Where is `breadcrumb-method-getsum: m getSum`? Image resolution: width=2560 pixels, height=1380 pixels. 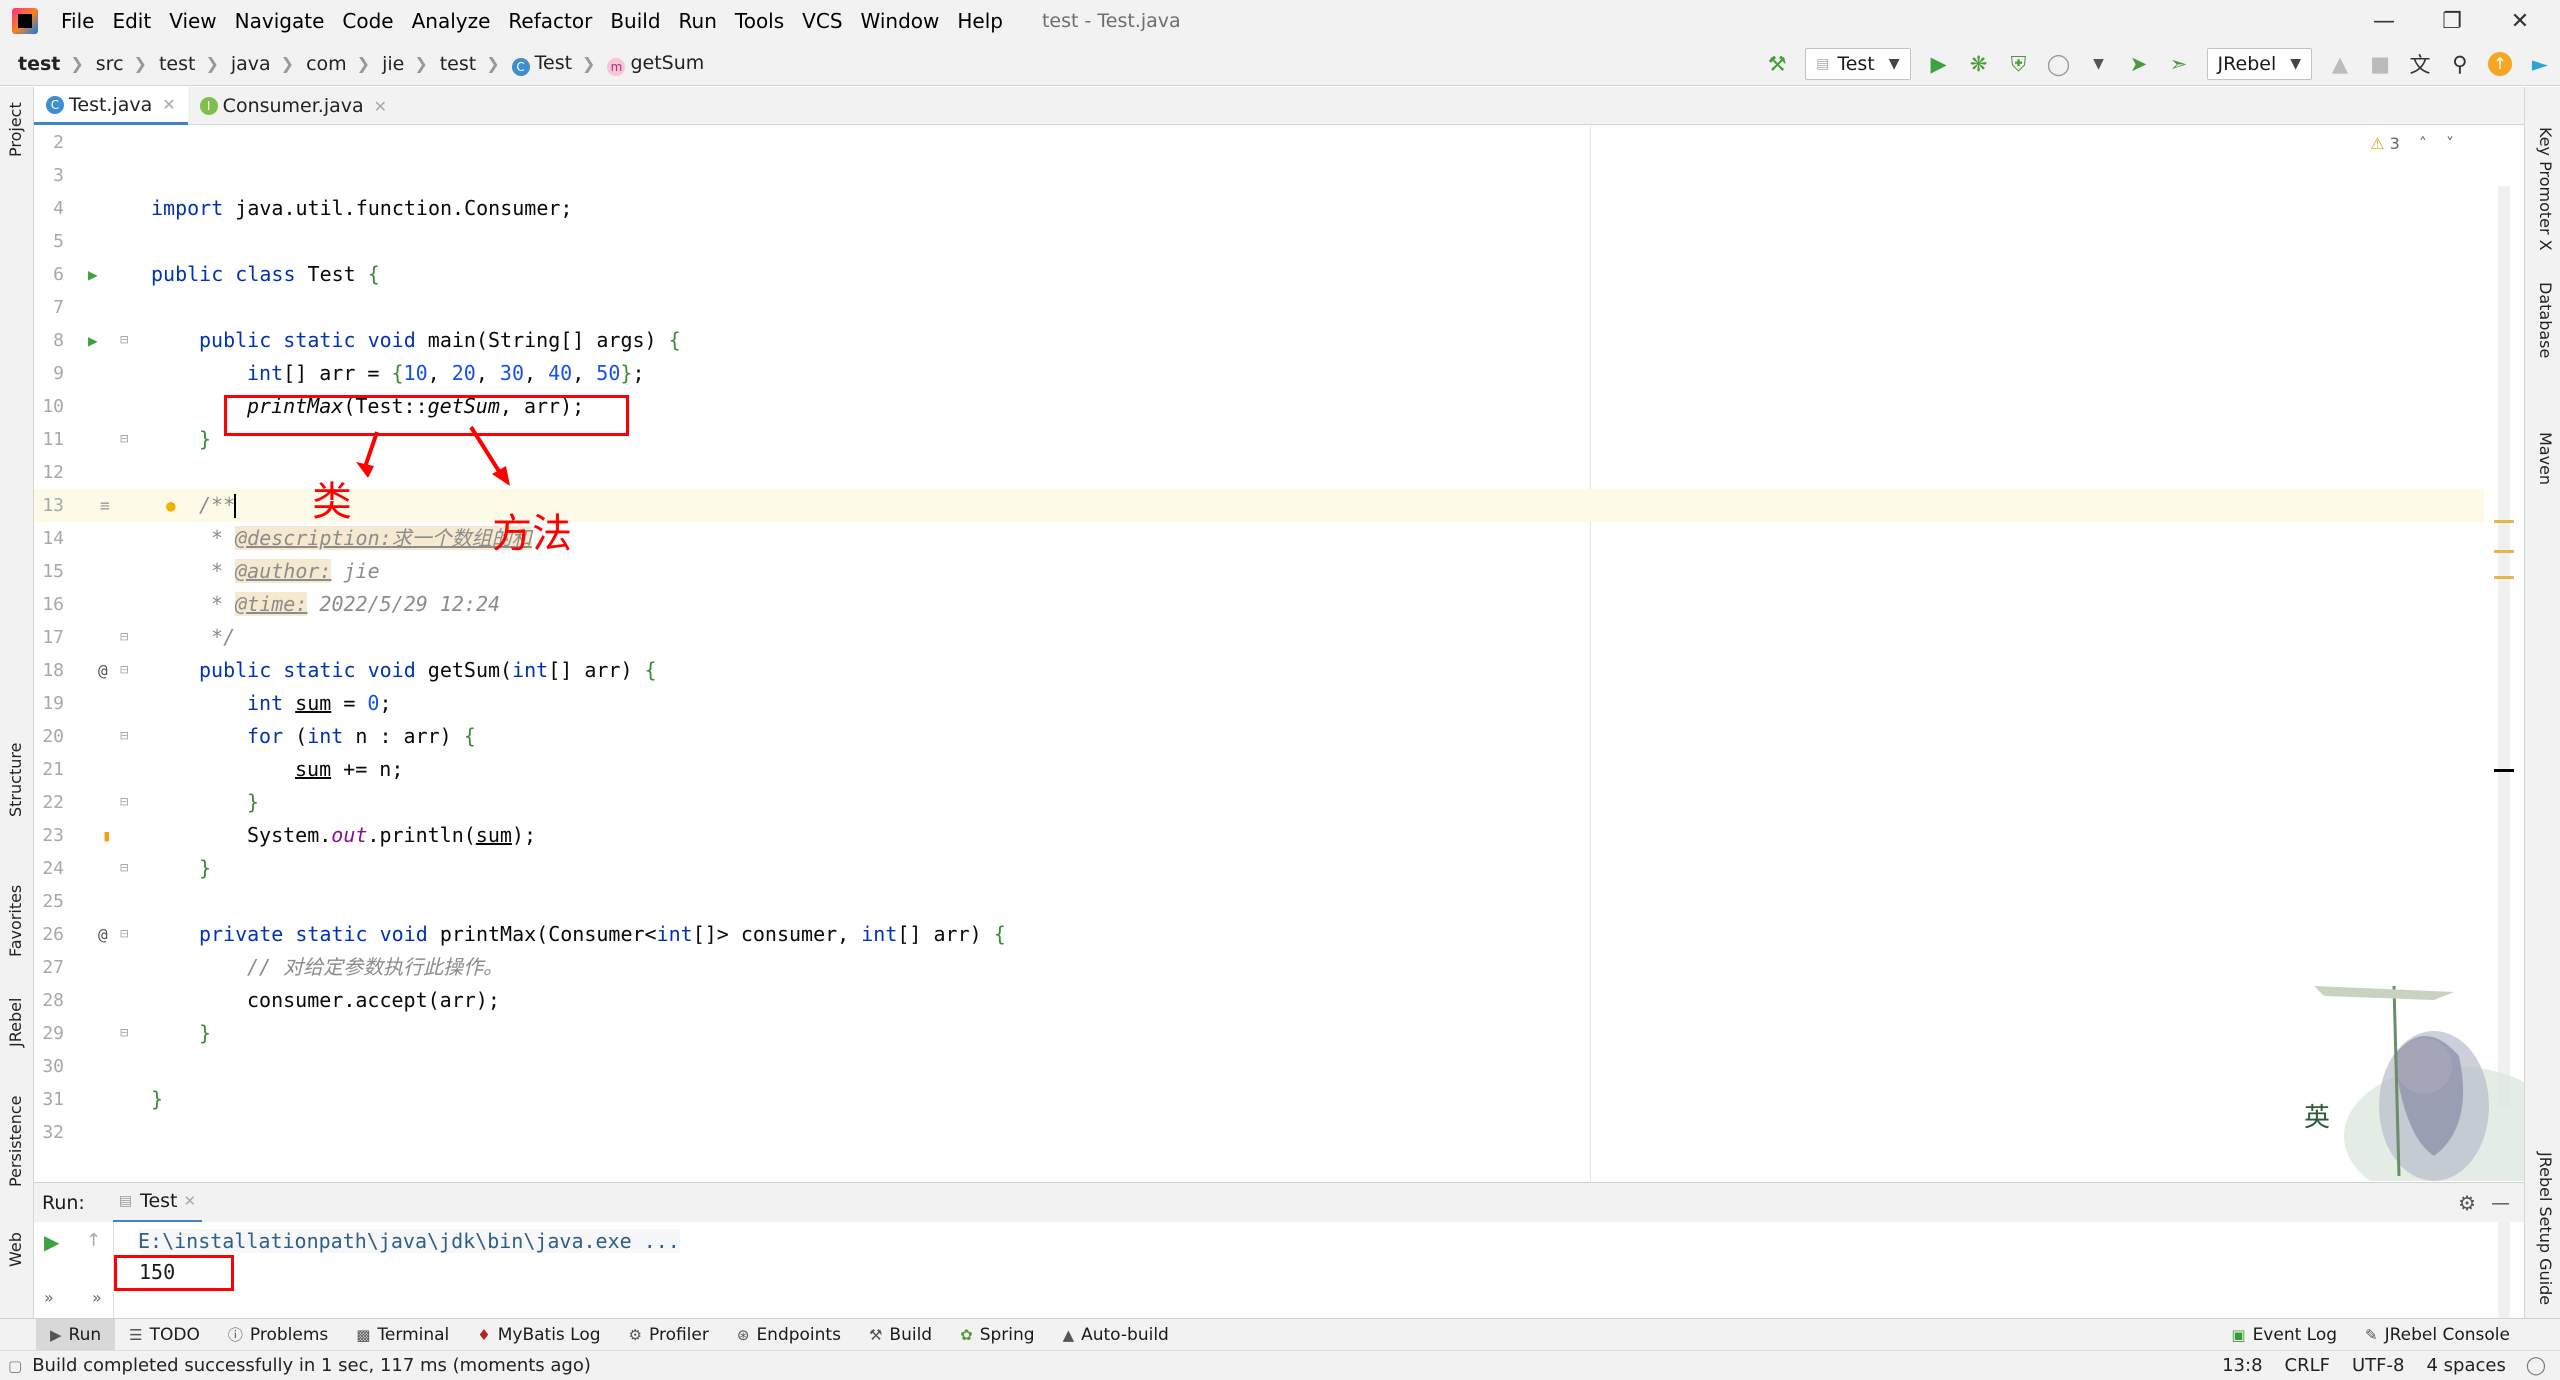 breadcrumb-method-getsum: m getSum is located at coordinates (649, 64).